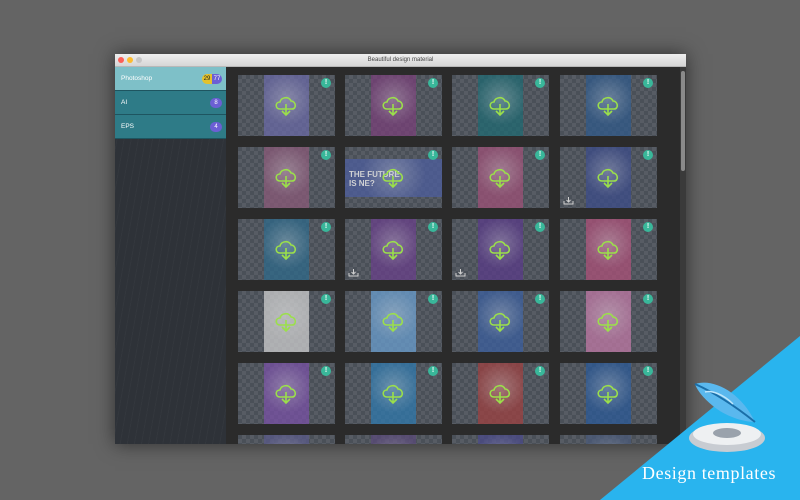  What do you see at coordinates (216, 127) in the screenshot?
I see `count-badge: 4` at bounding box center [216, 127].